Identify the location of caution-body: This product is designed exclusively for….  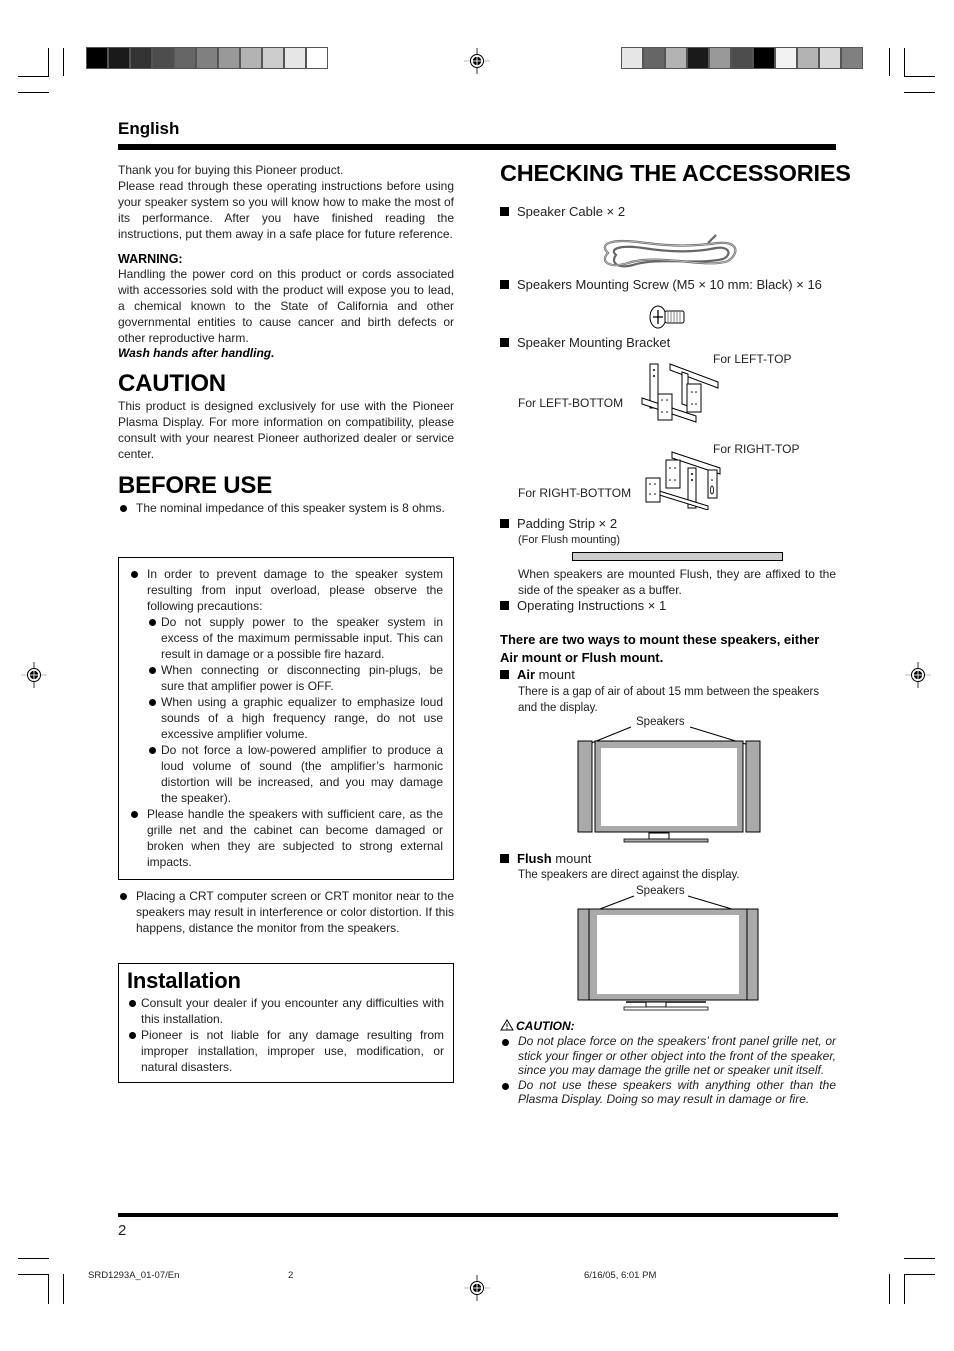
(286, 430).